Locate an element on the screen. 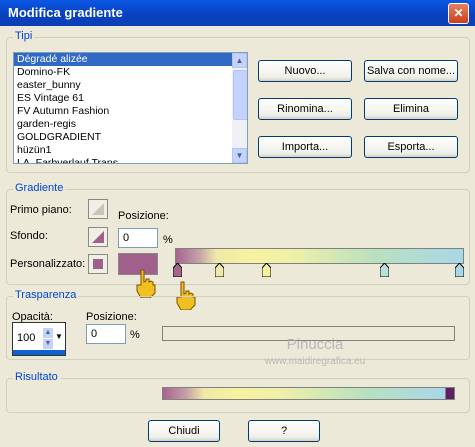  title-bar: Modifica gradiente ✕ is located at coordinates (237, 13).